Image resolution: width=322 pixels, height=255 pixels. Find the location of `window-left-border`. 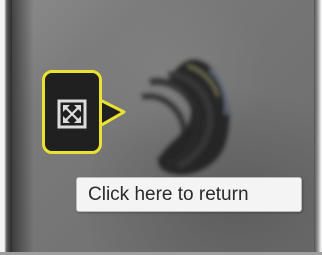

window-left-border is located at coordinates (6, 127).